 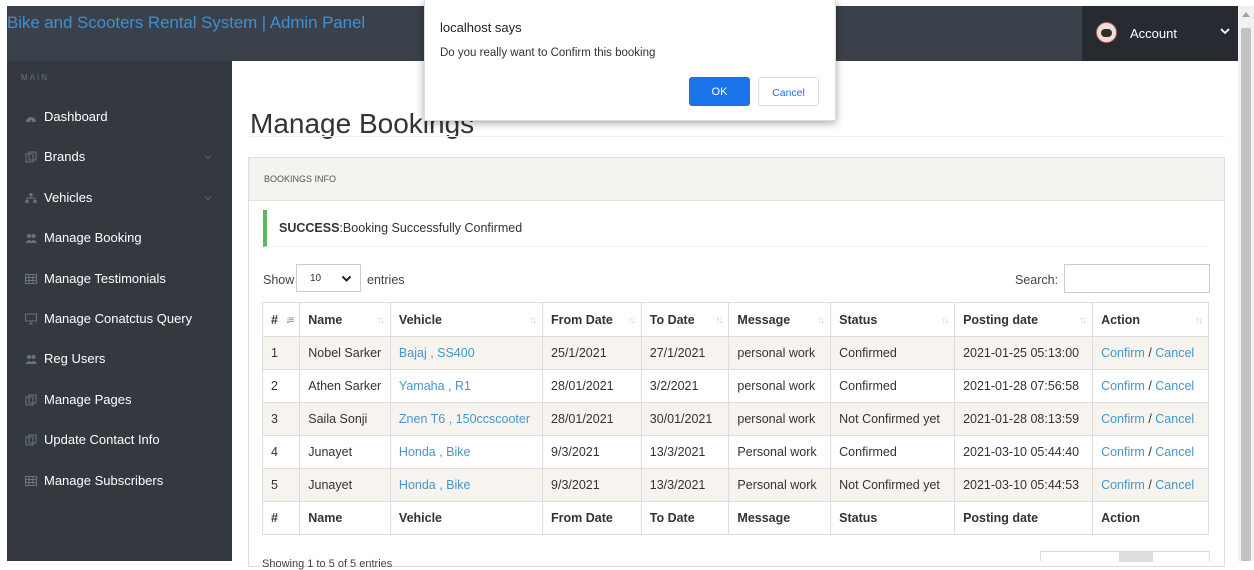 What do you see at coordinates (119, 198) in the screenshot?
I see `sidebar-item-vehicles: Vehicles` at bounding box center [119, 198].